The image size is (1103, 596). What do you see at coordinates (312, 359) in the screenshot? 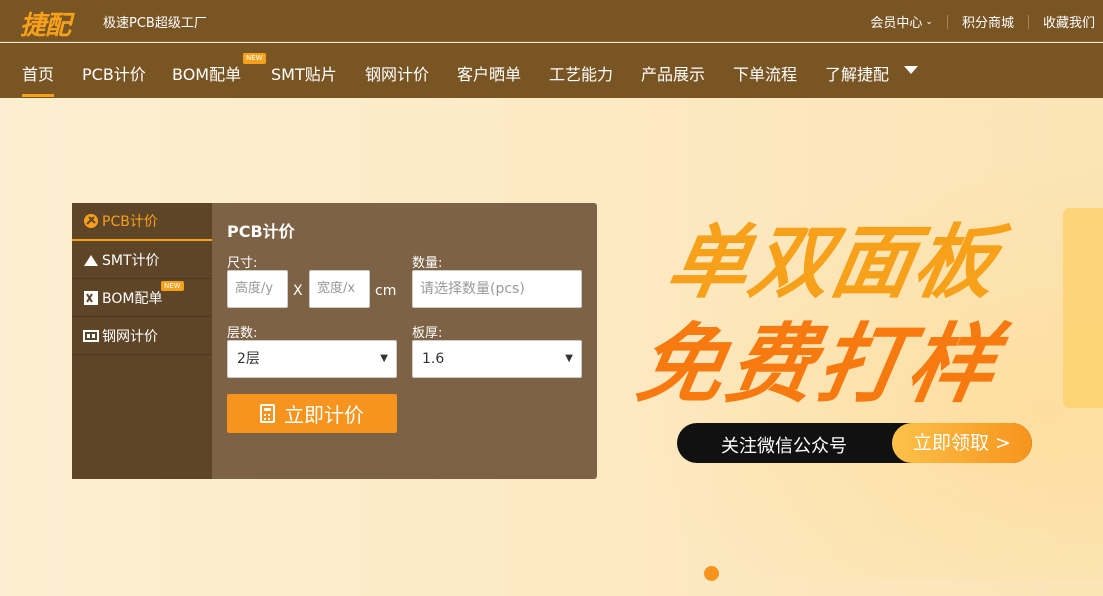
I see `layers-select: 2层 ▼` at bounding box center [312, 359].